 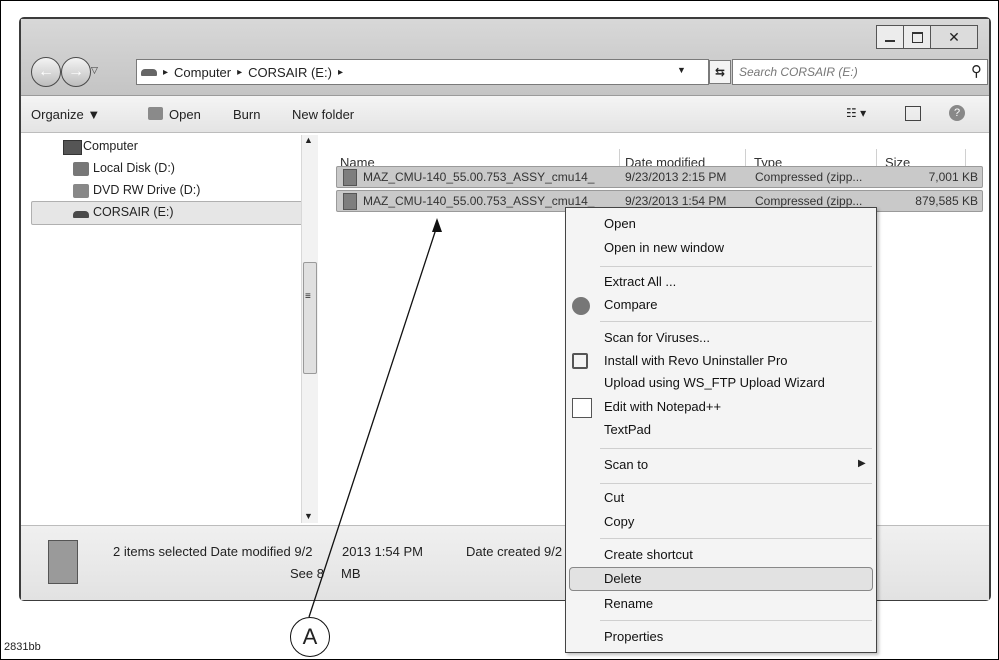 I want to click on callout-label: A, so click(x=310, y=636).